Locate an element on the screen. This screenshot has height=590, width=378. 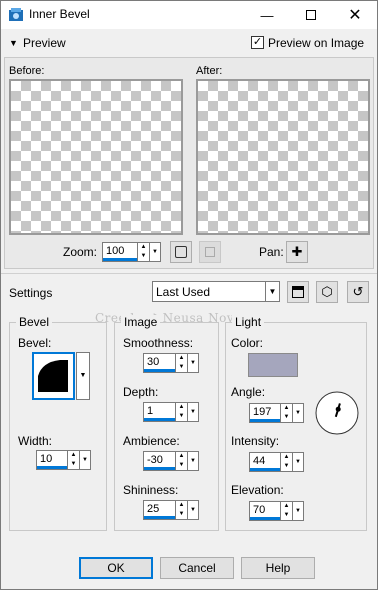
maximize-icon is located at coordinates (311, 15).